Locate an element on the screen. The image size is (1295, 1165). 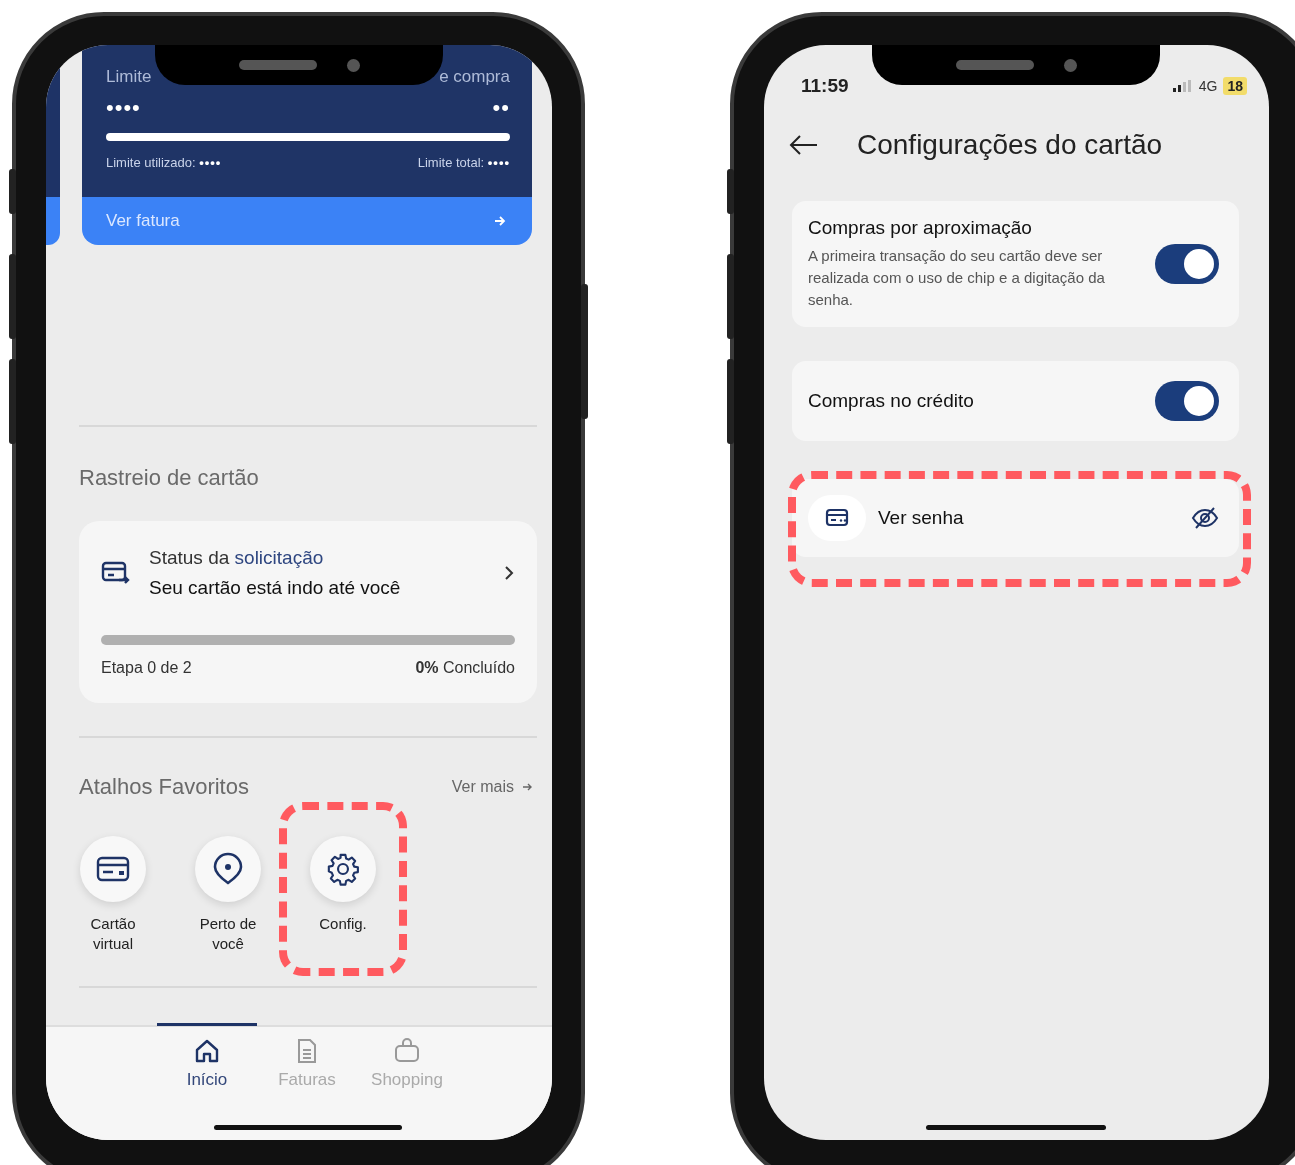
hidden-value: •• is located at coordinates (501, 108).